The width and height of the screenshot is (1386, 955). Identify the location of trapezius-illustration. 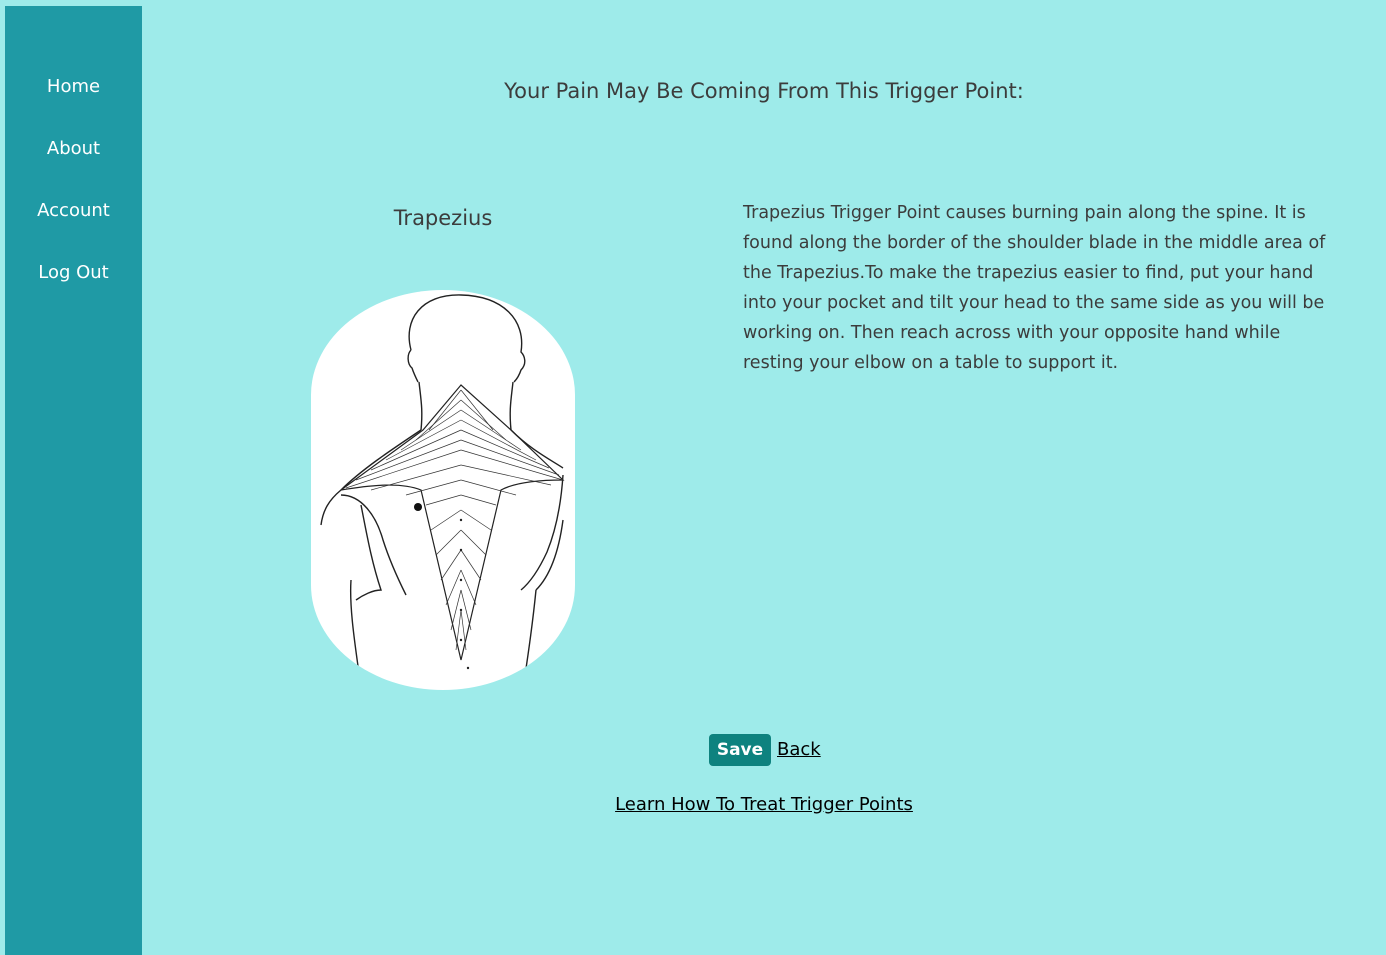
(443, 490).